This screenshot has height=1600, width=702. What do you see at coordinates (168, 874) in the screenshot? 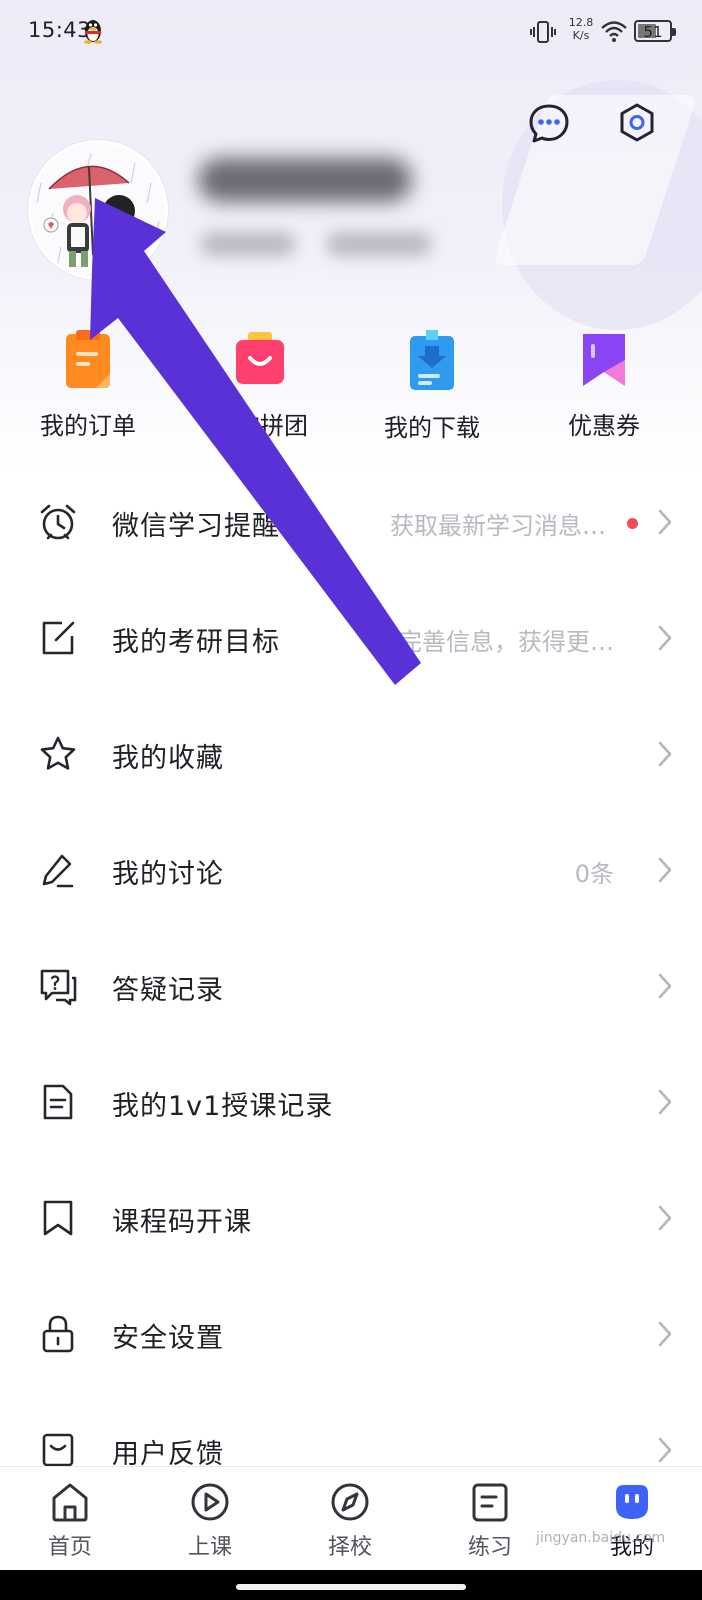
I see `menu-item-label: 我的讨论` at bounding box center [168, 874].